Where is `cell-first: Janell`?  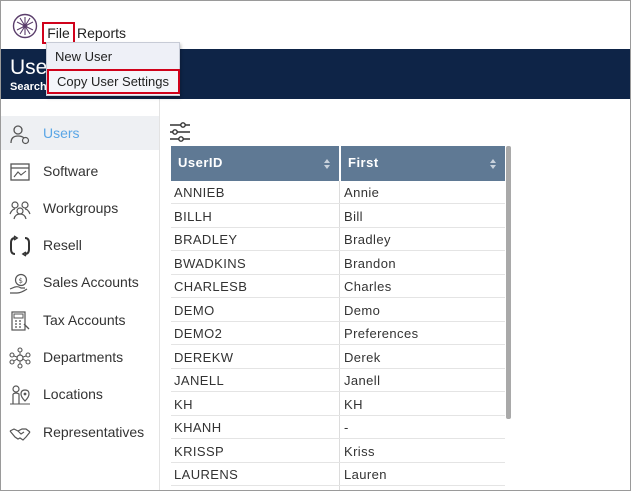 cell-first: Janell is located at coordinates (362, 380).